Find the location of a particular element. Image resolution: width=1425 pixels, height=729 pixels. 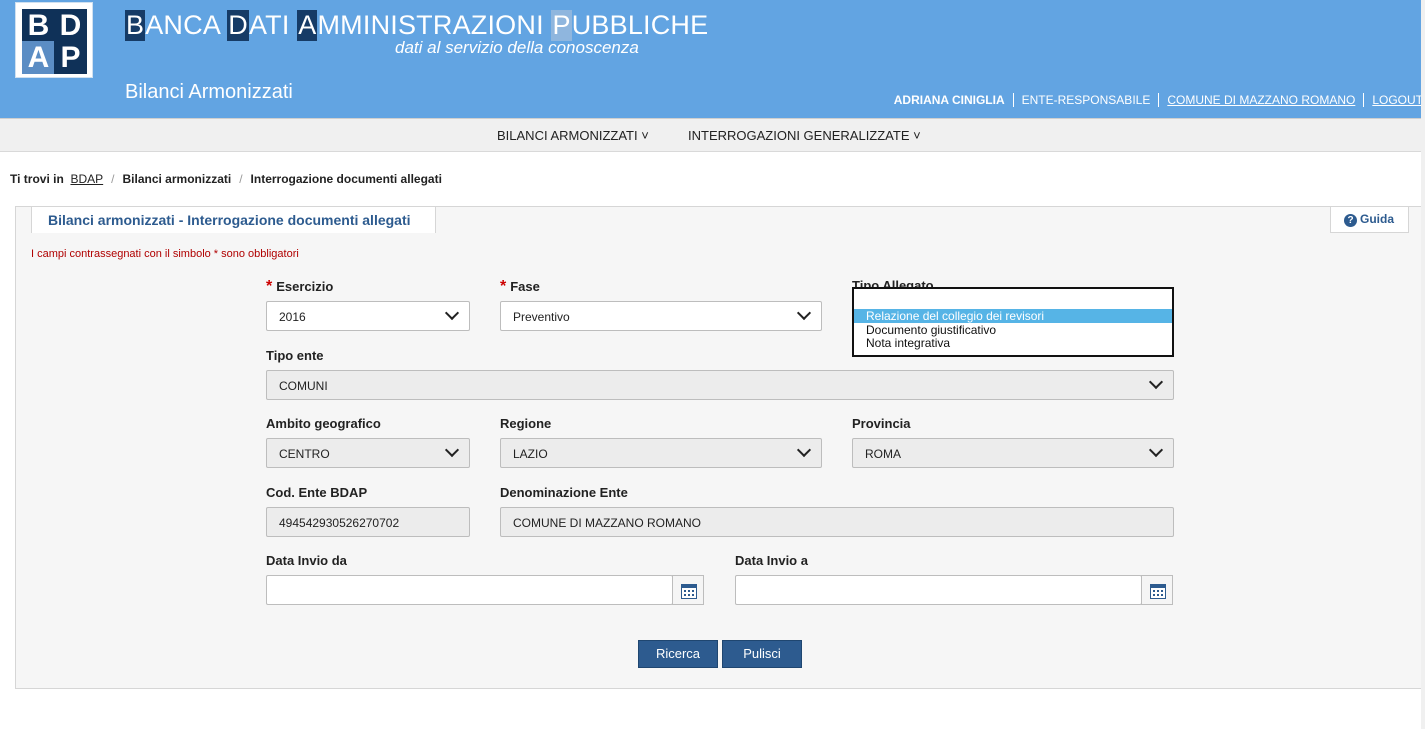

entity-link: COMUNE DI MAZZANO ROMANO is located at coordinates (1262, 100).